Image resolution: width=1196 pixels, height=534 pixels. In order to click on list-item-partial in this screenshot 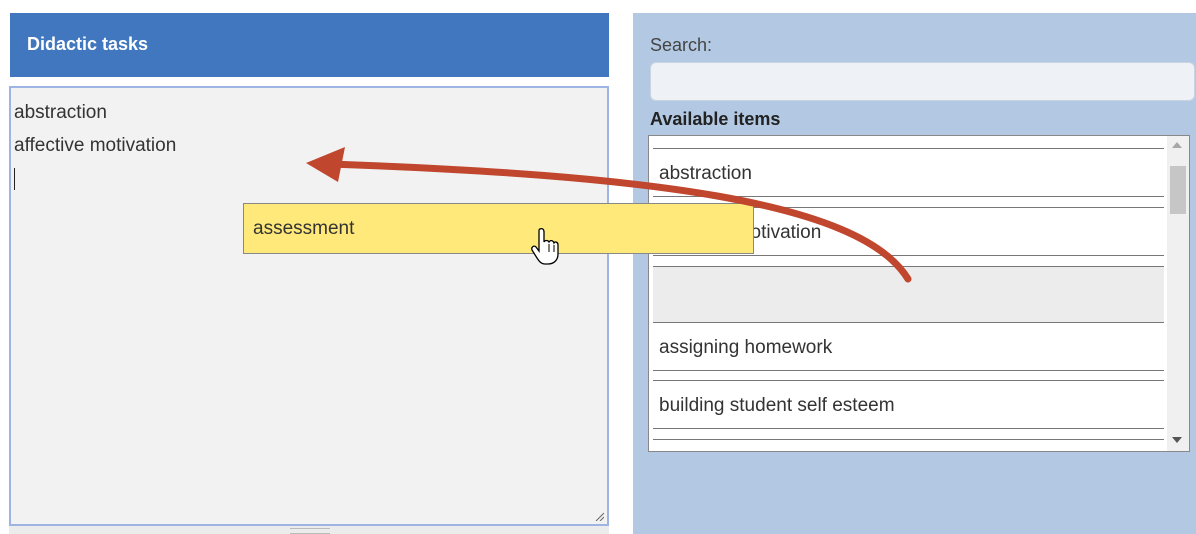, I will do `click(908, 445)`.